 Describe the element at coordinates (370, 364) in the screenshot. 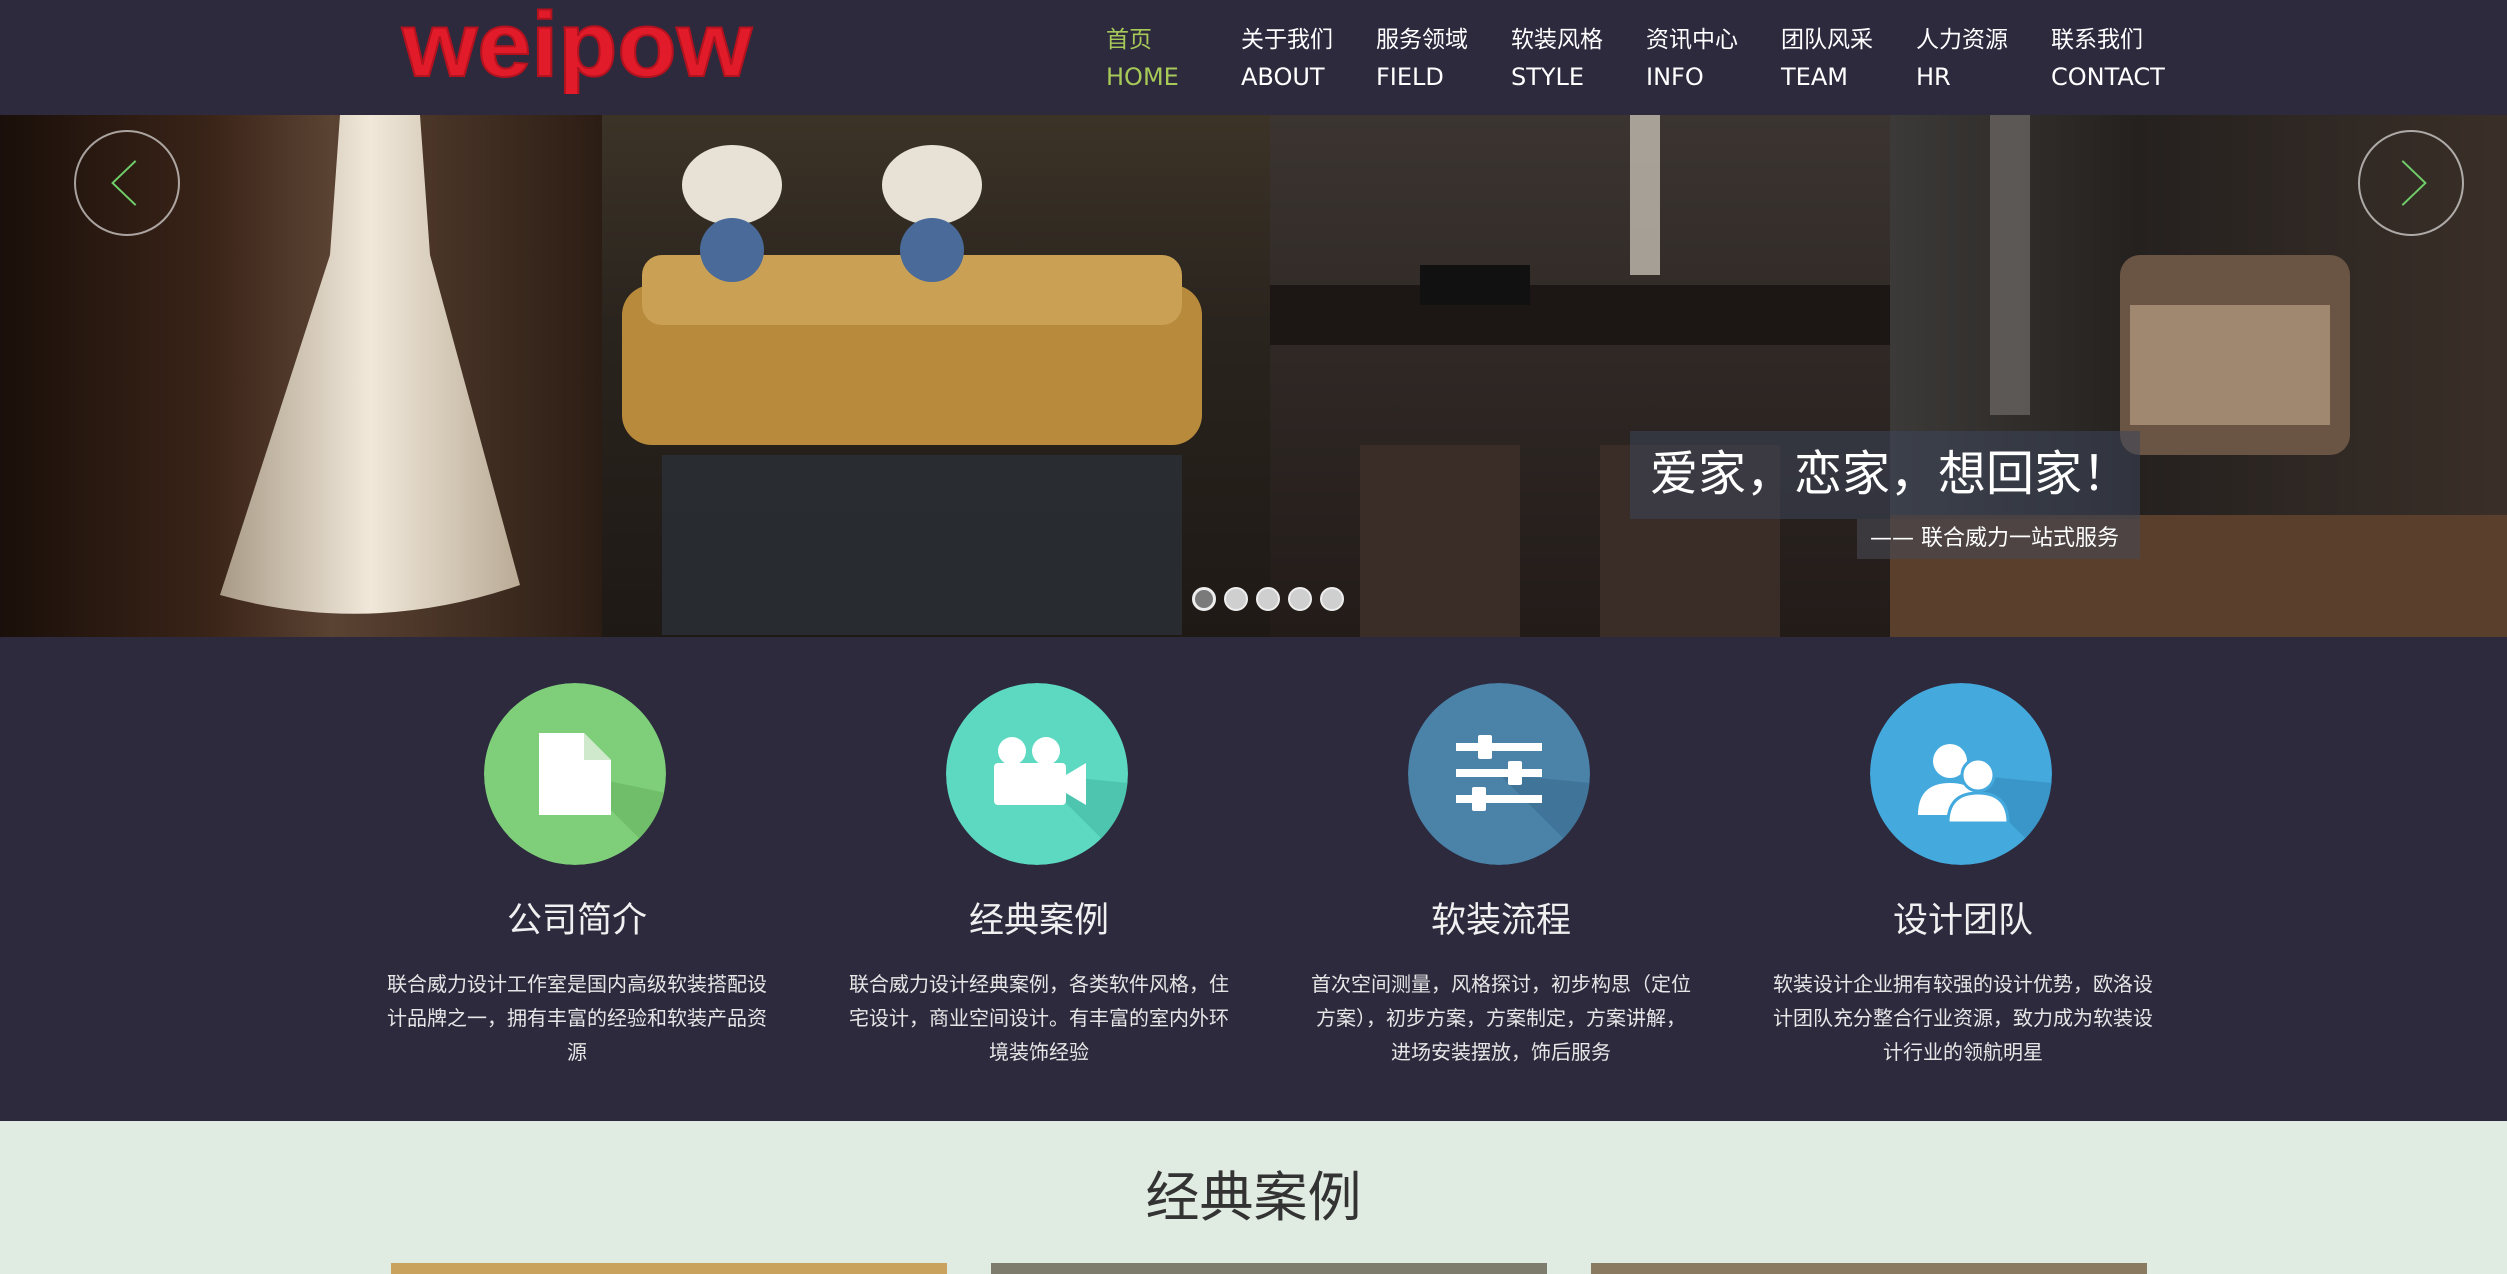

I see `bride-dress-graphic` at that location.